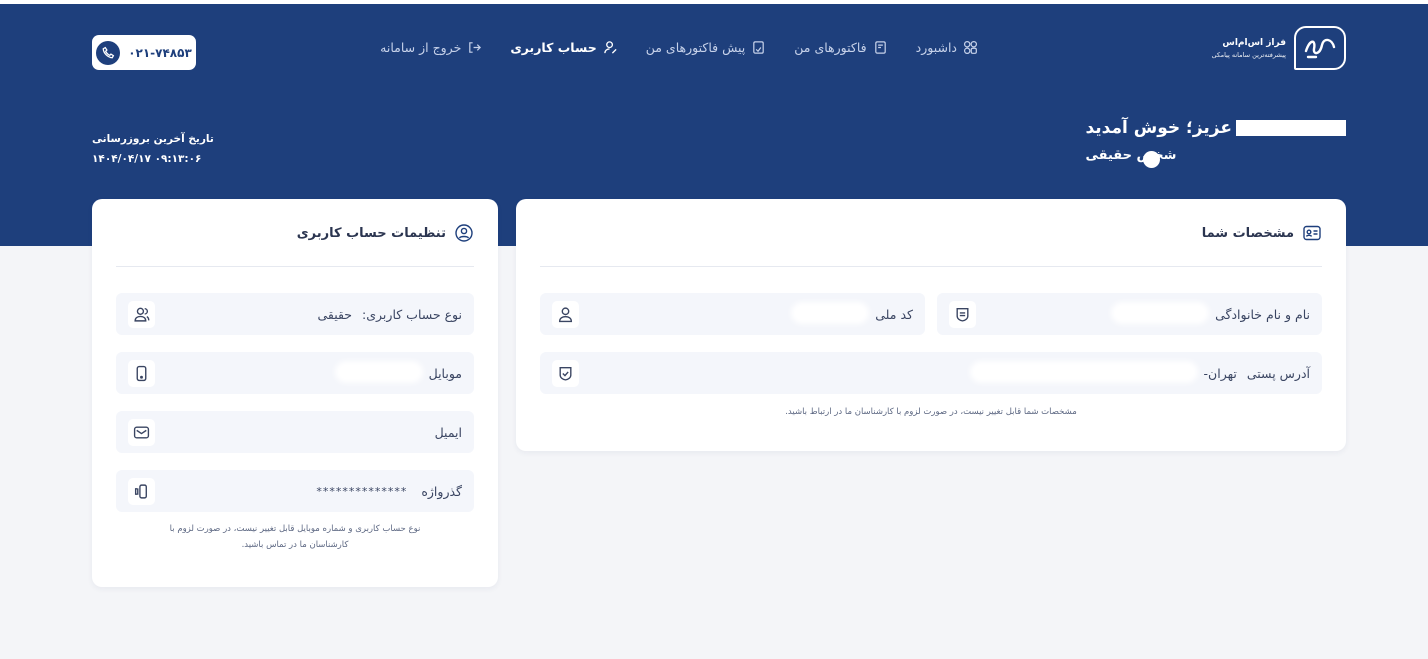 This screenshot has height=659, width=1428. I want to click on full-name-label: نام و نام خانوادگی, so click(1262, 314).